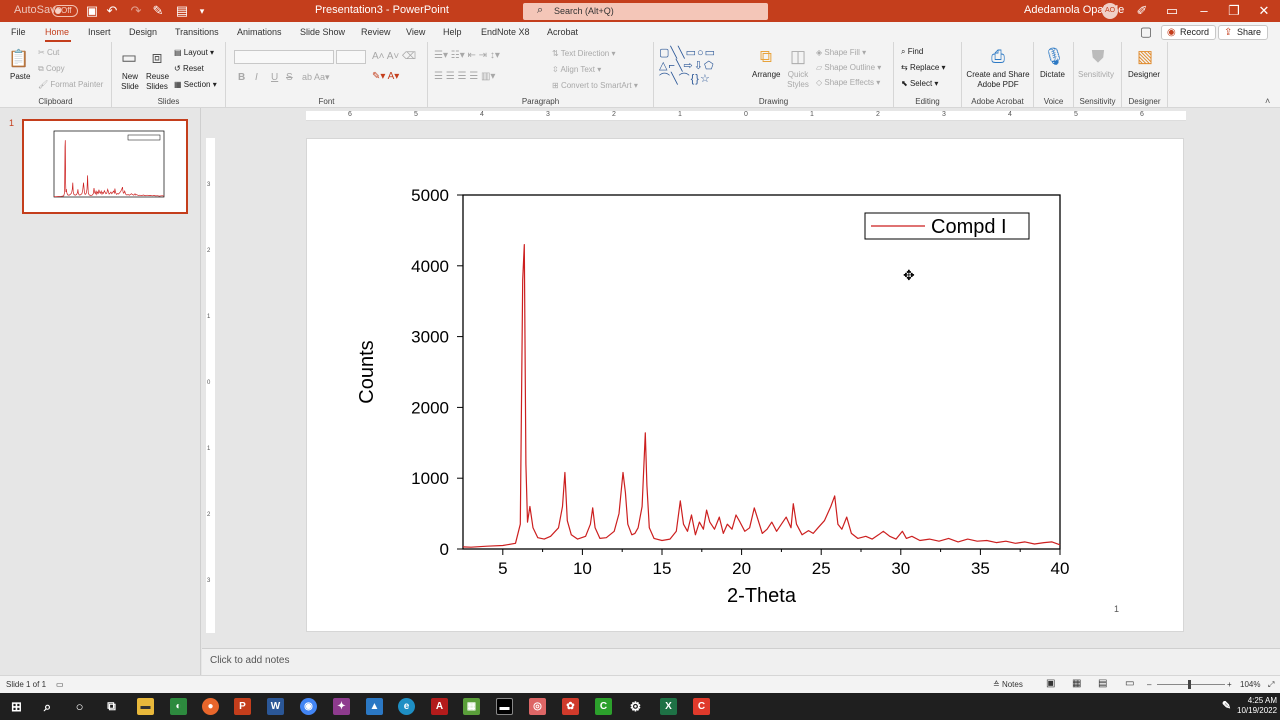 Image resolution: width=1280 pixels, height=720 pixels. I want to click on strikethrough-button: S, so click(289, 77).